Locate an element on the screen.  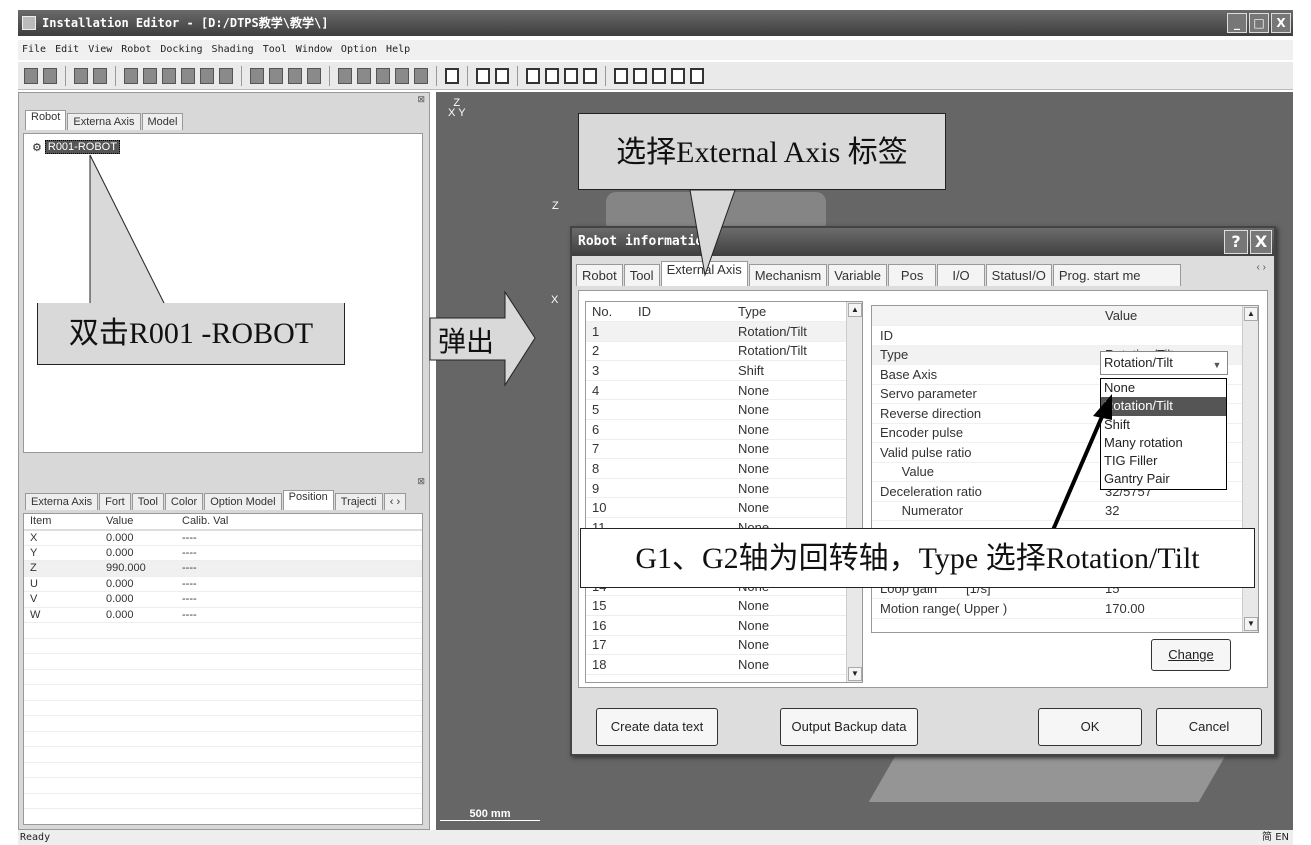
callout-note: G1、G2轴为回转轴，Type 选择Rotation/Tilt is located at coordinates (917, 558).